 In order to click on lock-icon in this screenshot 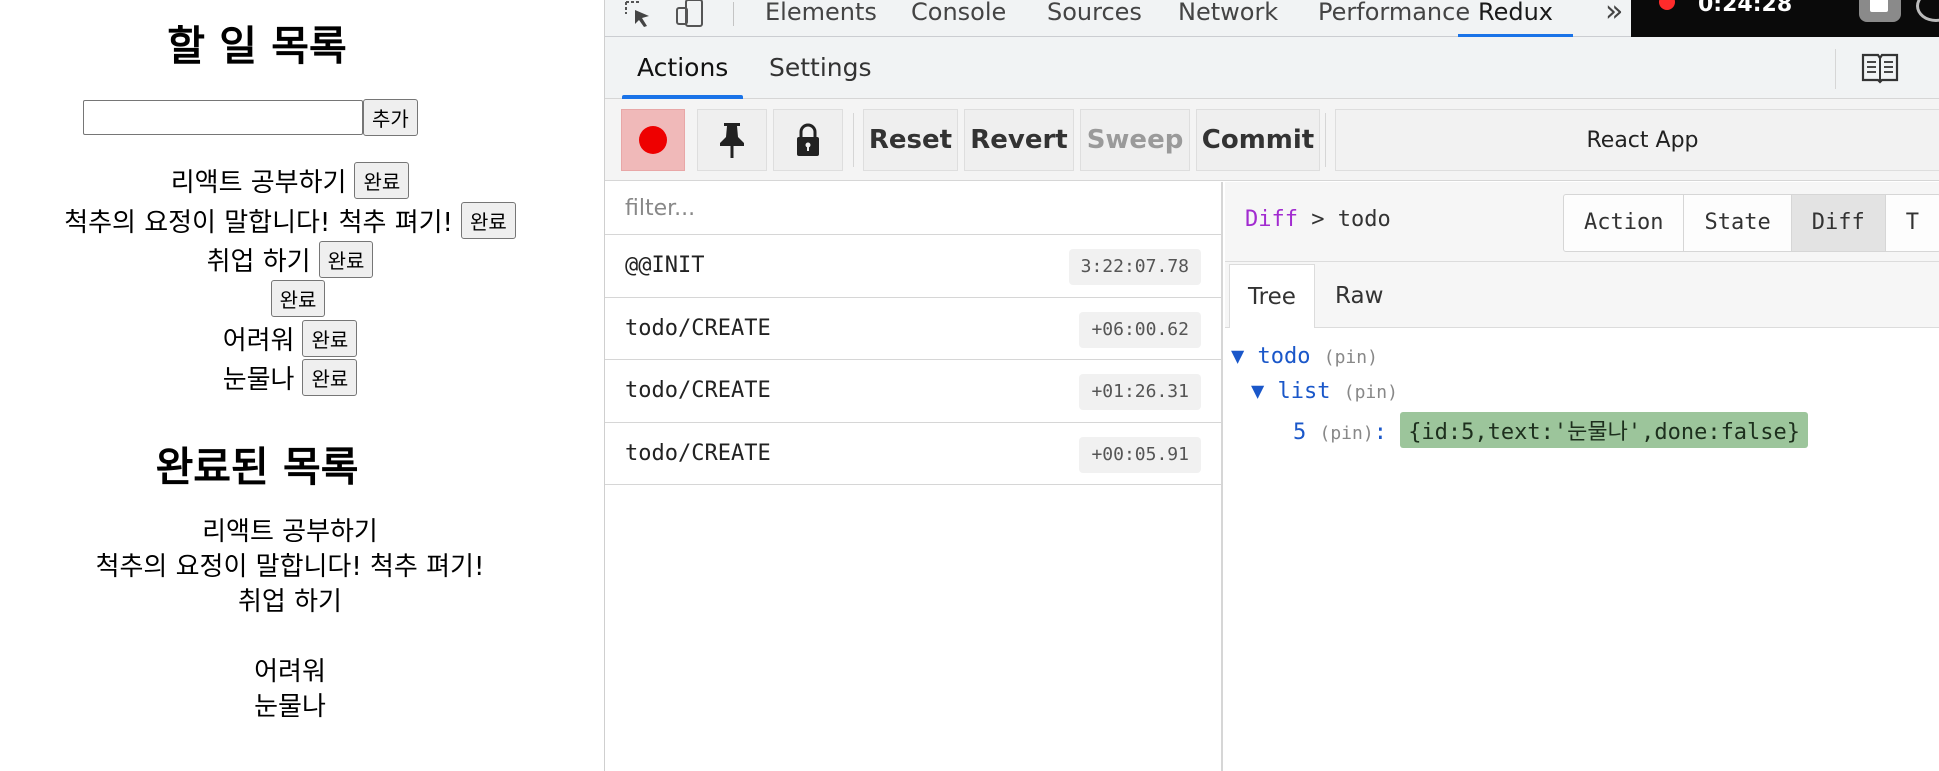, I will do `click(808, 139)`.